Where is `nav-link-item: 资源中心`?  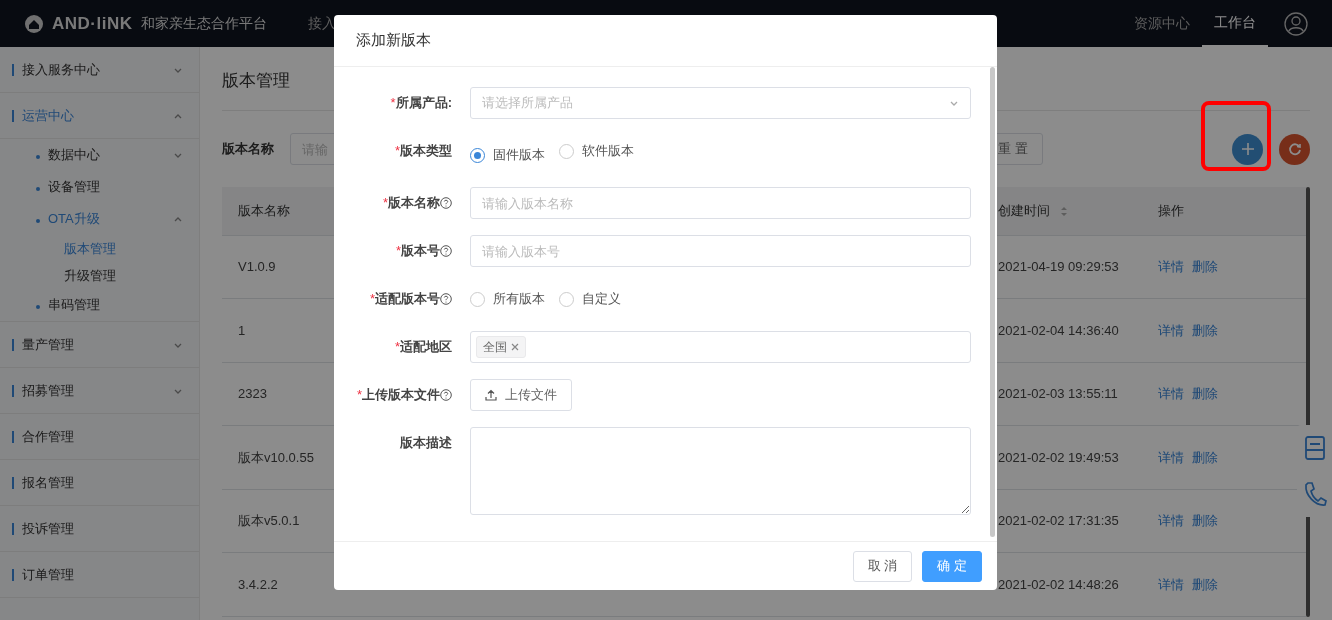 nav-link-item: 资源中心 is located at coordinates (1162, 23).